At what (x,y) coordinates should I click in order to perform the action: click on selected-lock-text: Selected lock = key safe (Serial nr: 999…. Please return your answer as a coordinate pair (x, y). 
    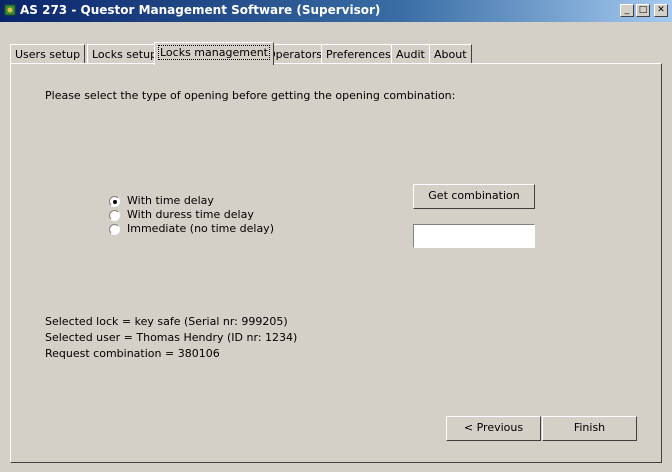
    Looking at the image, I should click on (166, 321).